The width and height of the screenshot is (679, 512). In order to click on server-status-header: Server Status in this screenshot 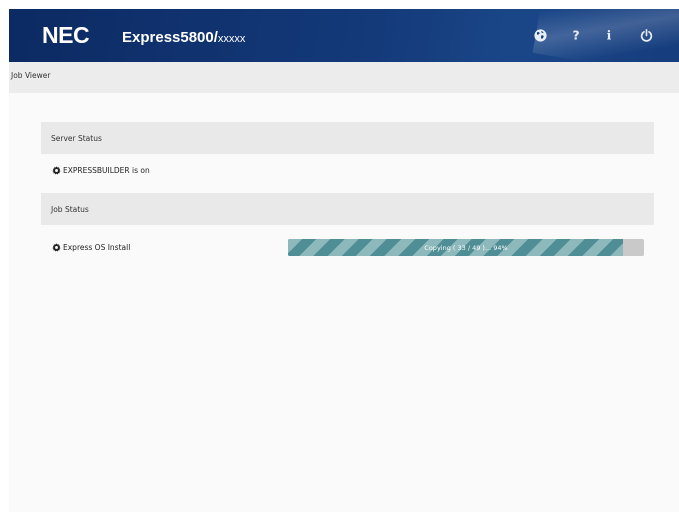, I will do `click(347, 138)`.